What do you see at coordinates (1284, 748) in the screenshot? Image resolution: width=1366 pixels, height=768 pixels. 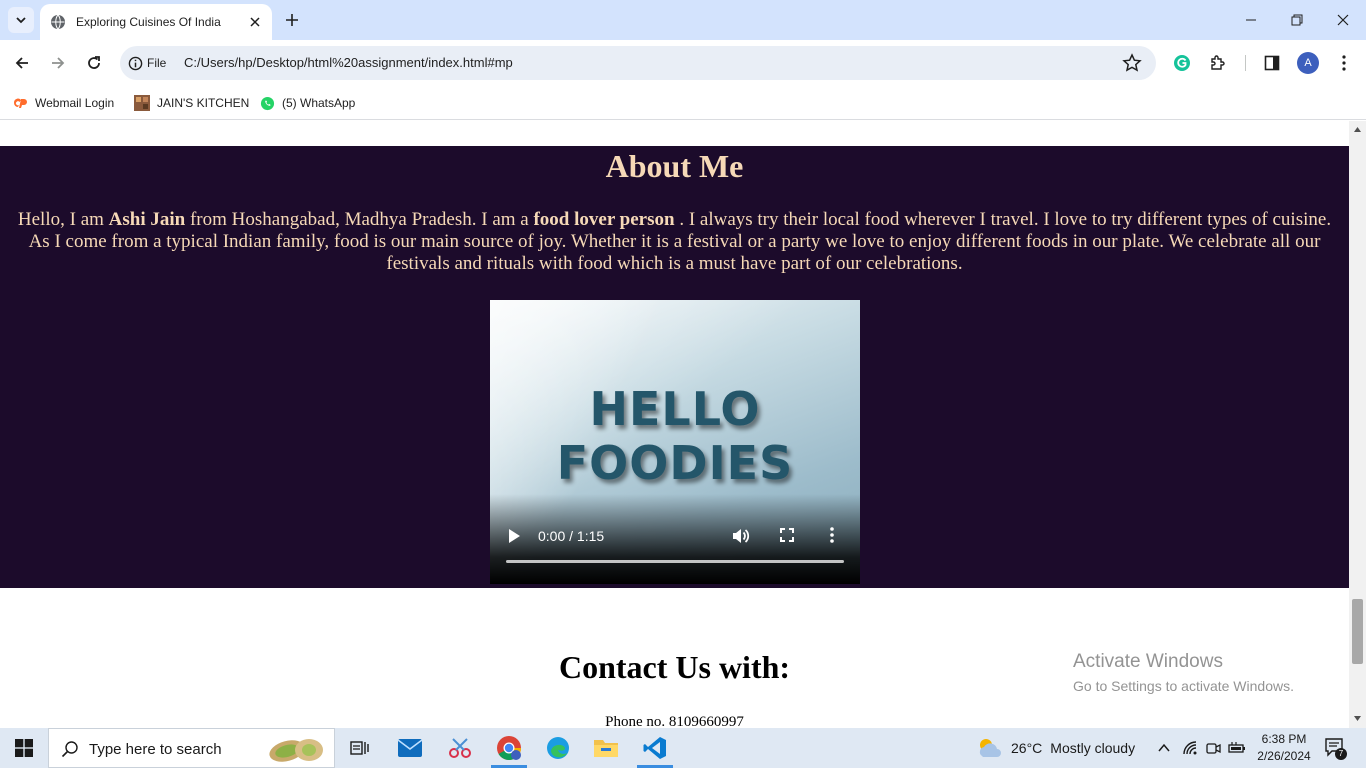 I see `taskbar-clock: 6:38 PM 2/26/2024` at bounding box center [1284, 748].